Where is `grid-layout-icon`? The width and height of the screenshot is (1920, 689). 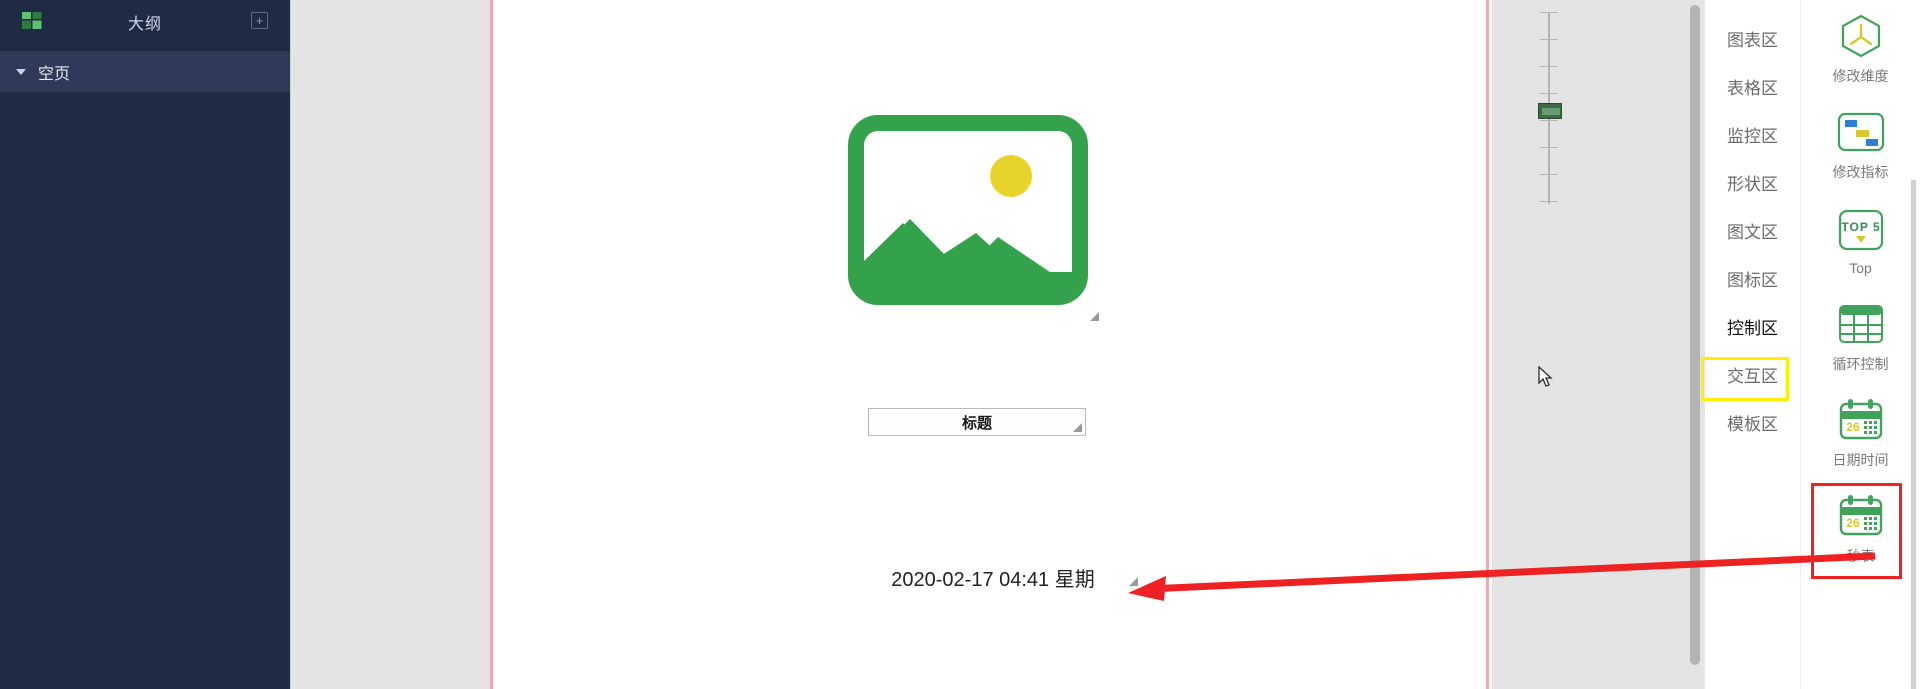
grid-layout-icon is located at coordinates (32, 20).